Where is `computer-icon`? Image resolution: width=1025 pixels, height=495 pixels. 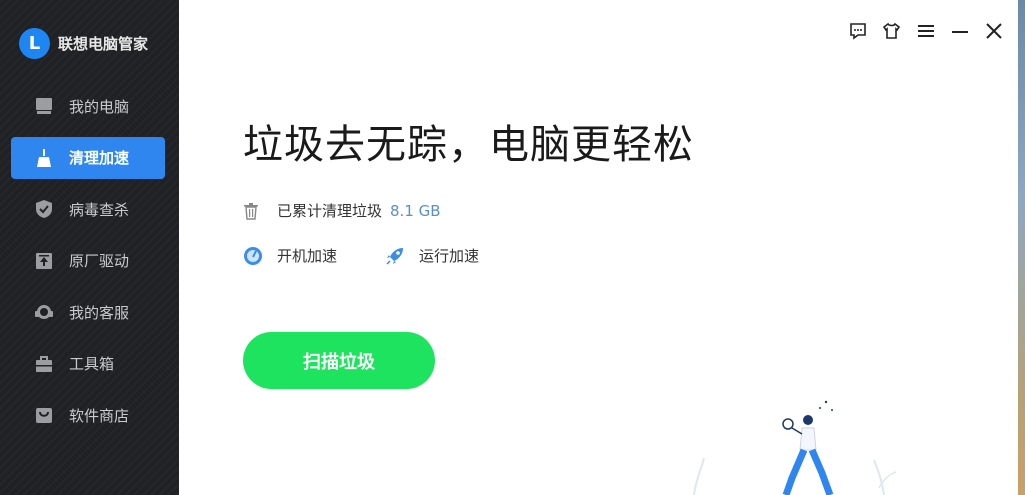
computer-icon is located at coordinates (44, 106).